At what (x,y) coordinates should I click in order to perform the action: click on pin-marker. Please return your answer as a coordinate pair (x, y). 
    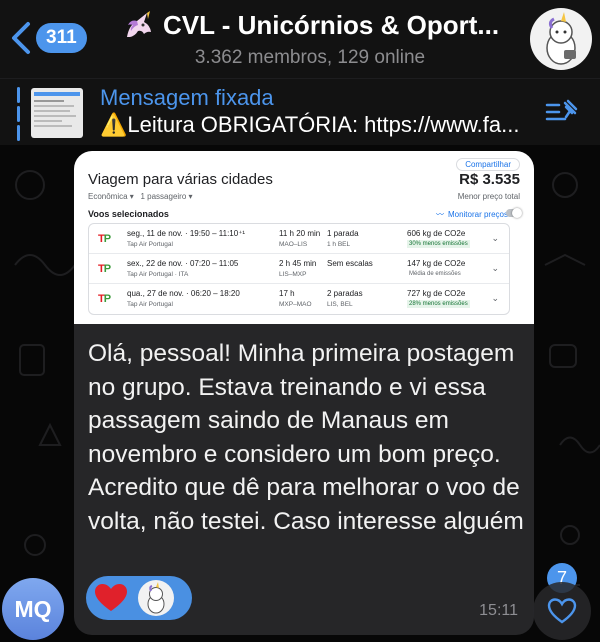
    Looking at the image, I should click on (18, 114).